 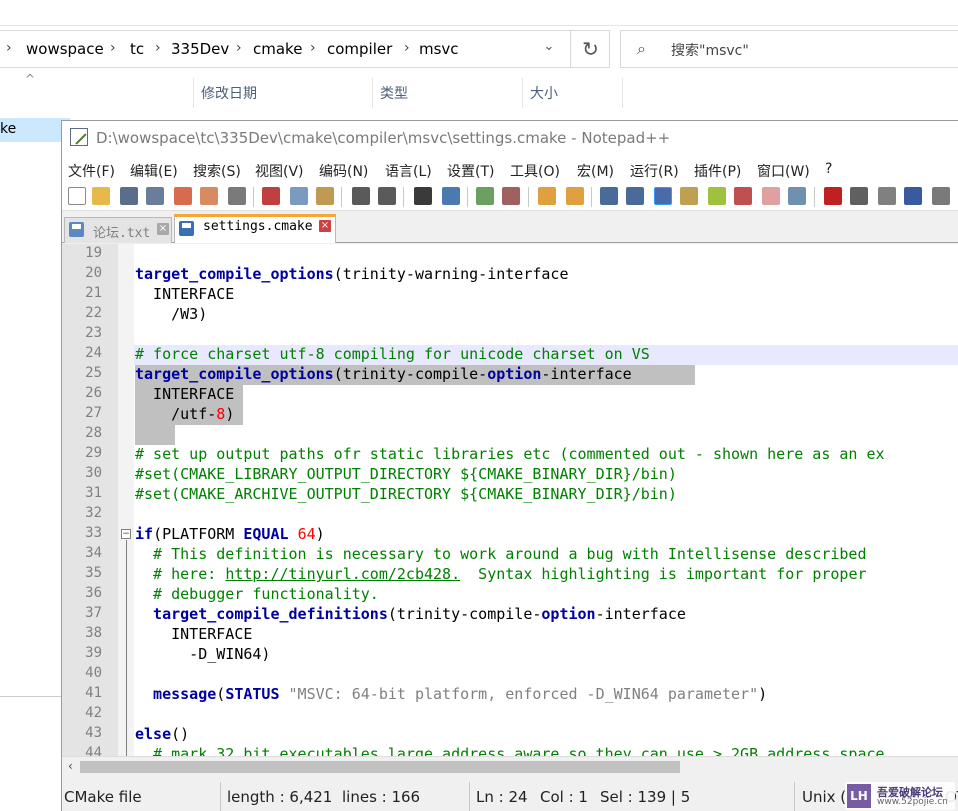 What do you see at coordinates (359, 49) in the screenshot?
I see `breadcrumb-compiler: compiler` at bounding box center [359, 49].